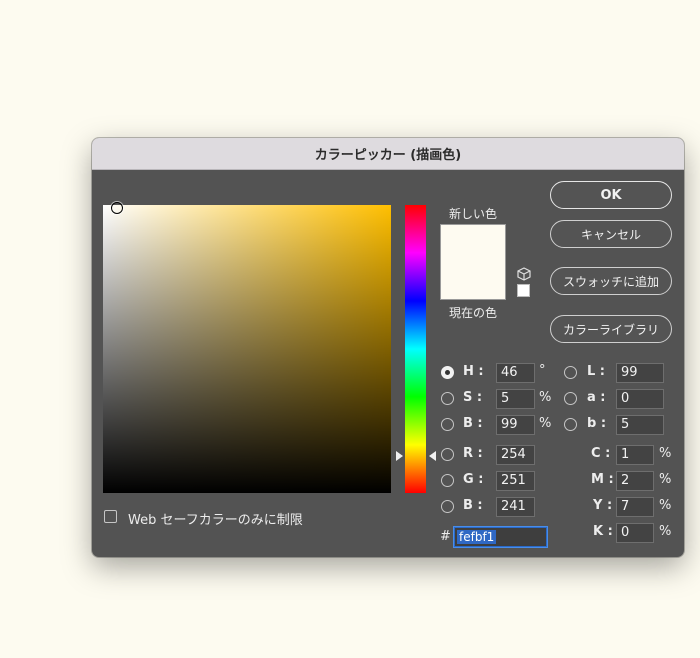  What do you see at coordinates (399, 456) in the screenshot?
I see `hue-slider-handle-left` at bounding box center [399, 456].